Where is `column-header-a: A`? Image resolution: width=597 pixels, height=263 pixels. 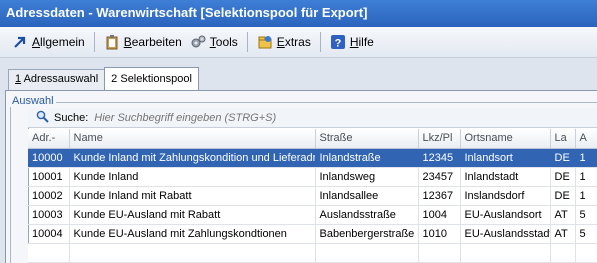
column-header-a: A is located at coordinates (586, 139).